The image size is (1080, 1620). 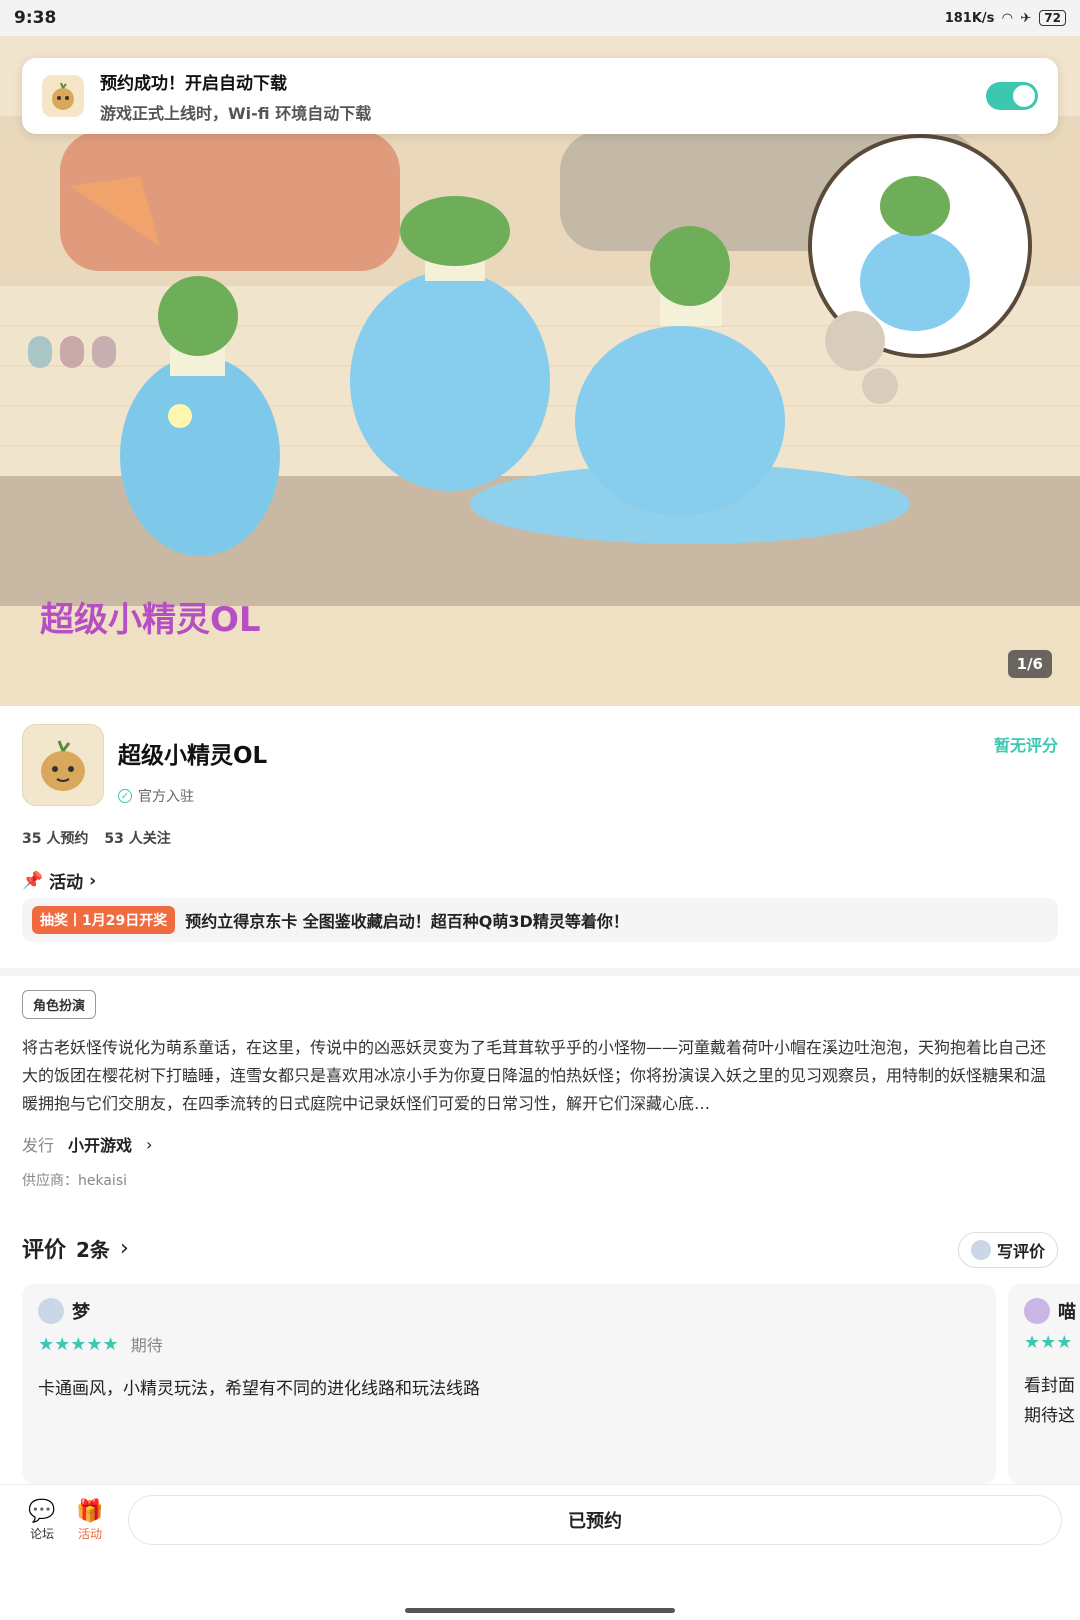 I want to click on hero-logo-text: 超级小精灵OL, so click(x=150, y=620).